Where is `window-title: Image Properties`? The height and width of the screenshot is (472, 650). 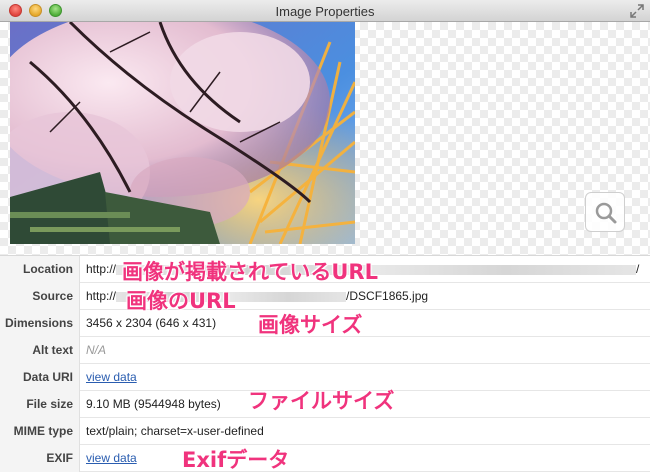
window-title: Image Properties is located at coordinates (325, 11).